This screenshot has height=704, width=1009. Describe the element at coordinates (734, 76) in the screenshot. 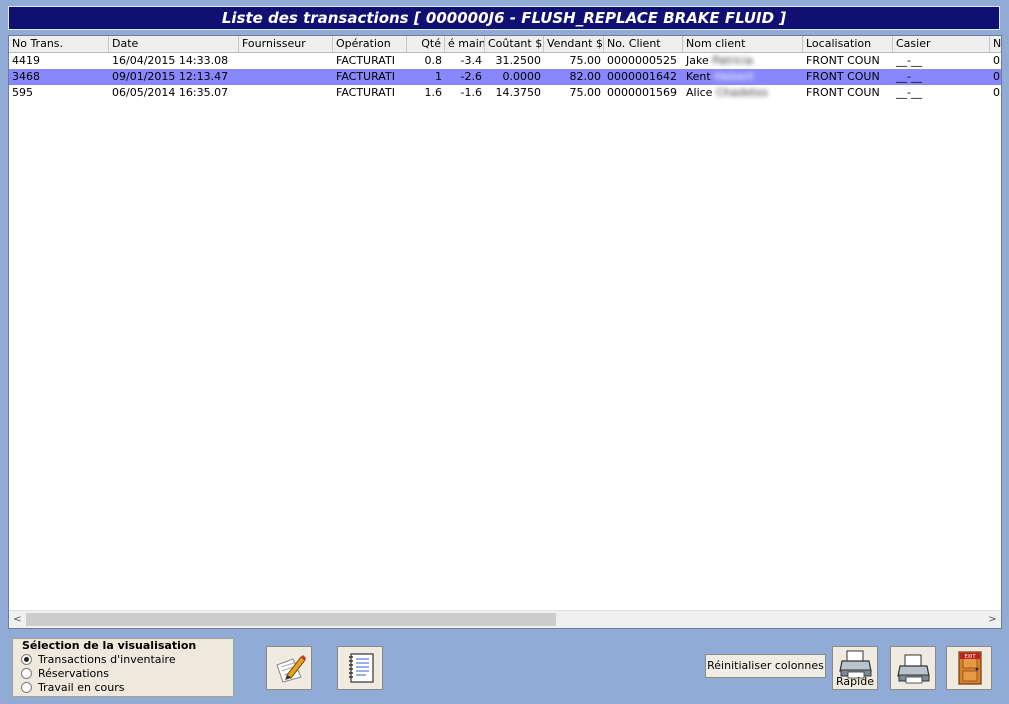

I see `client-last-name-redacted: Heisert` at that location.